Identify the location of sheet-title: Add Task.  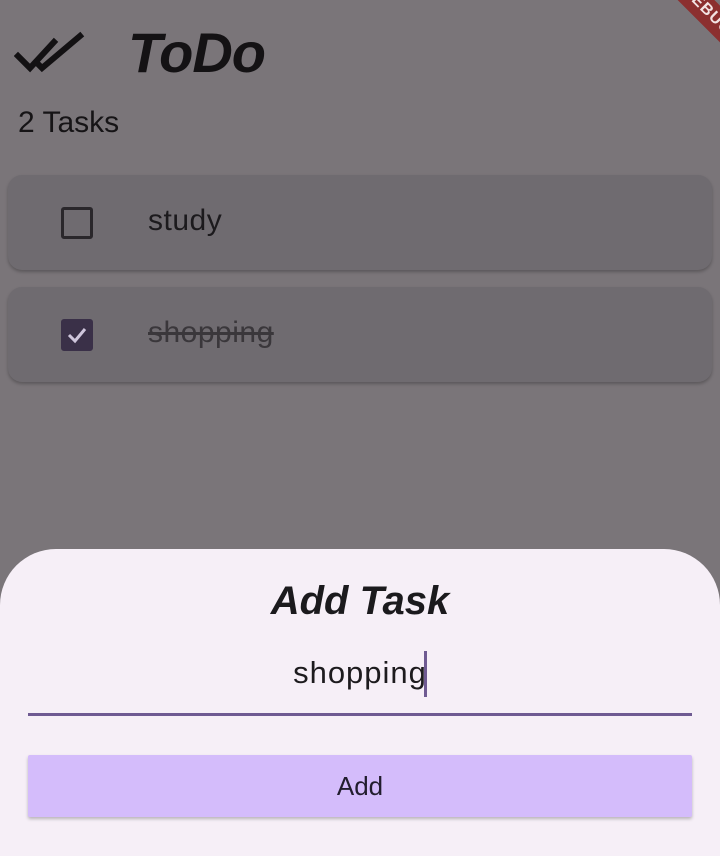
(360, 601).